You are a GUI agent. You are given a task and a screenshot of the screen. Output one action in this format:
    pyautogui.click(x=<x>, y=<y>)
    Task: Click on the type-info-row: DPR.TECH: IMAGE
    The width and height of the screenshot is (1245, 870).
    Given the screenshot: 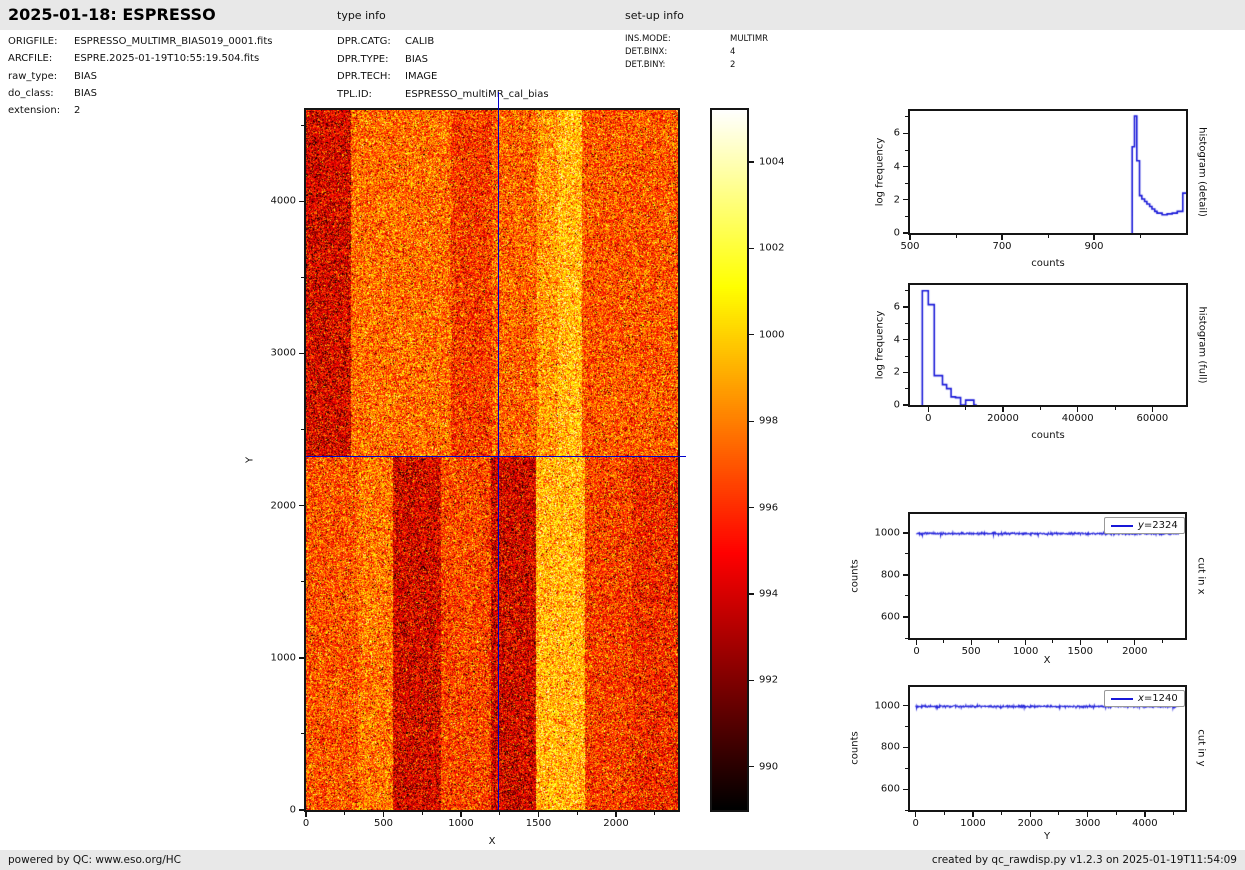 What is the action you would take?
    pyautogui.click(x=443, y=77)
    